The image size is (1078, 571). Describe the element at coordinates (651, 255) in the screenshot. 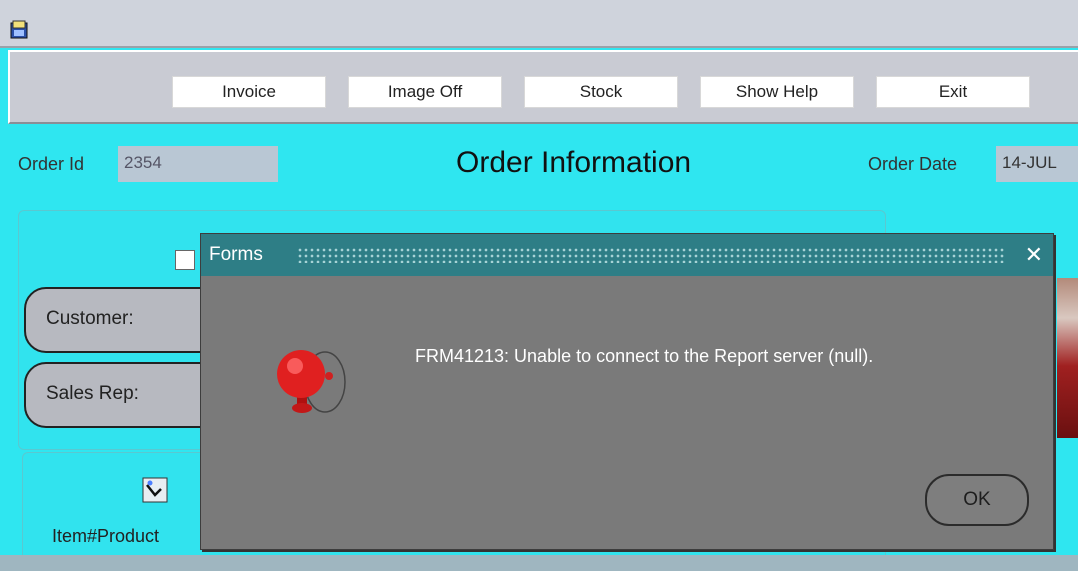

I see `title-bar-grip` at that location.